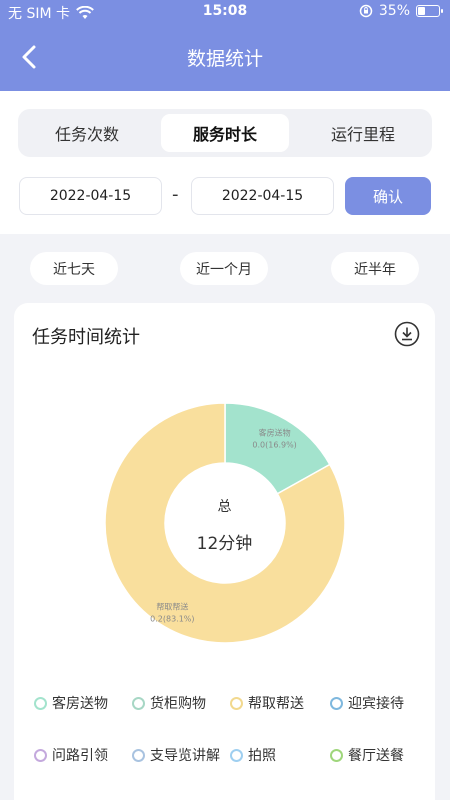  I want to click on legend-item: 迎宾接待, so click(367, 703).